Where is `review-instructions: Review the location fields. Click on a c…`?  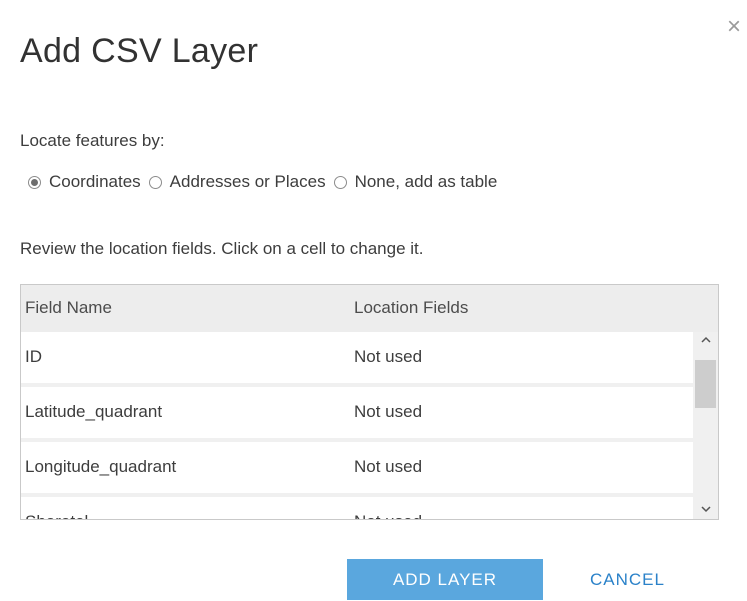
review-instructions: Review the location fields. Click on a c… is located at coordinates (222, 248).